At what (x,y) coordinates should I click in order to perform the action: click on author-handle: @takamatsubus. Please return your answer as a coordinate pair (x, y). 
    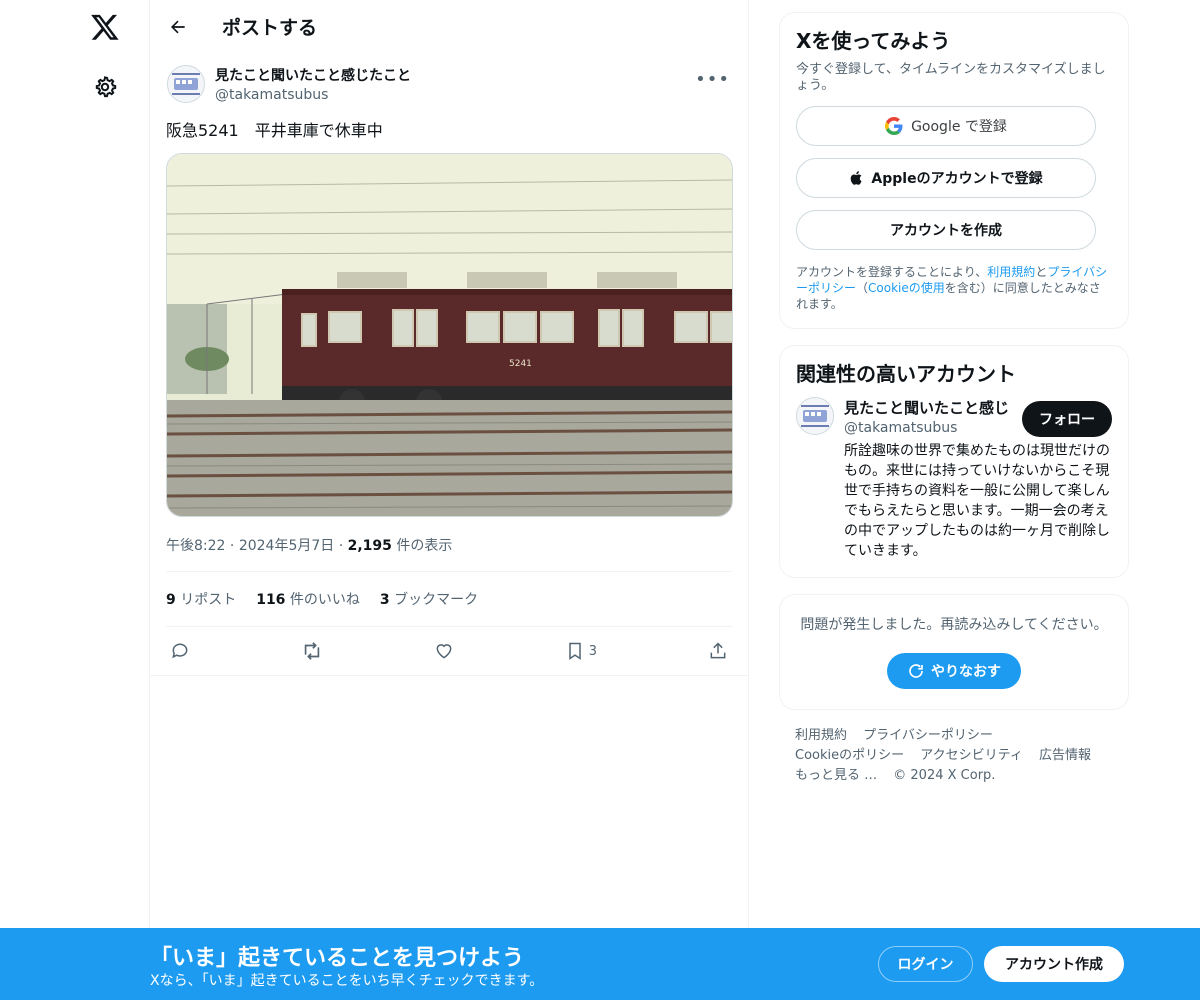
    Looking at the image, I should click on (313, 95).